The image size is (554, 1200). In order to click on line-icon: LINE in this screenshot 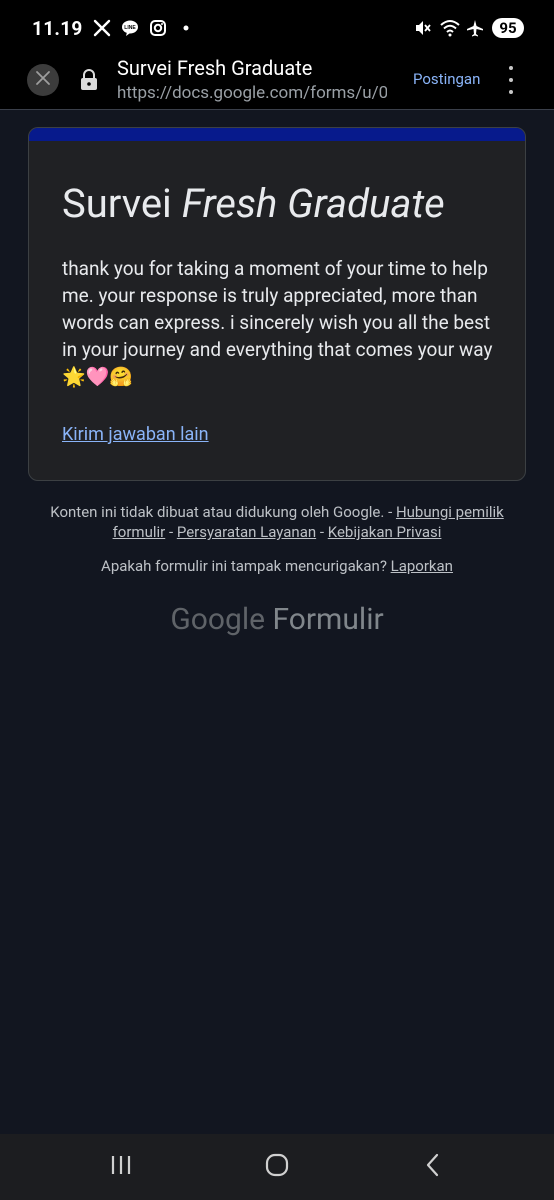, I will do `click(130, 28)`.